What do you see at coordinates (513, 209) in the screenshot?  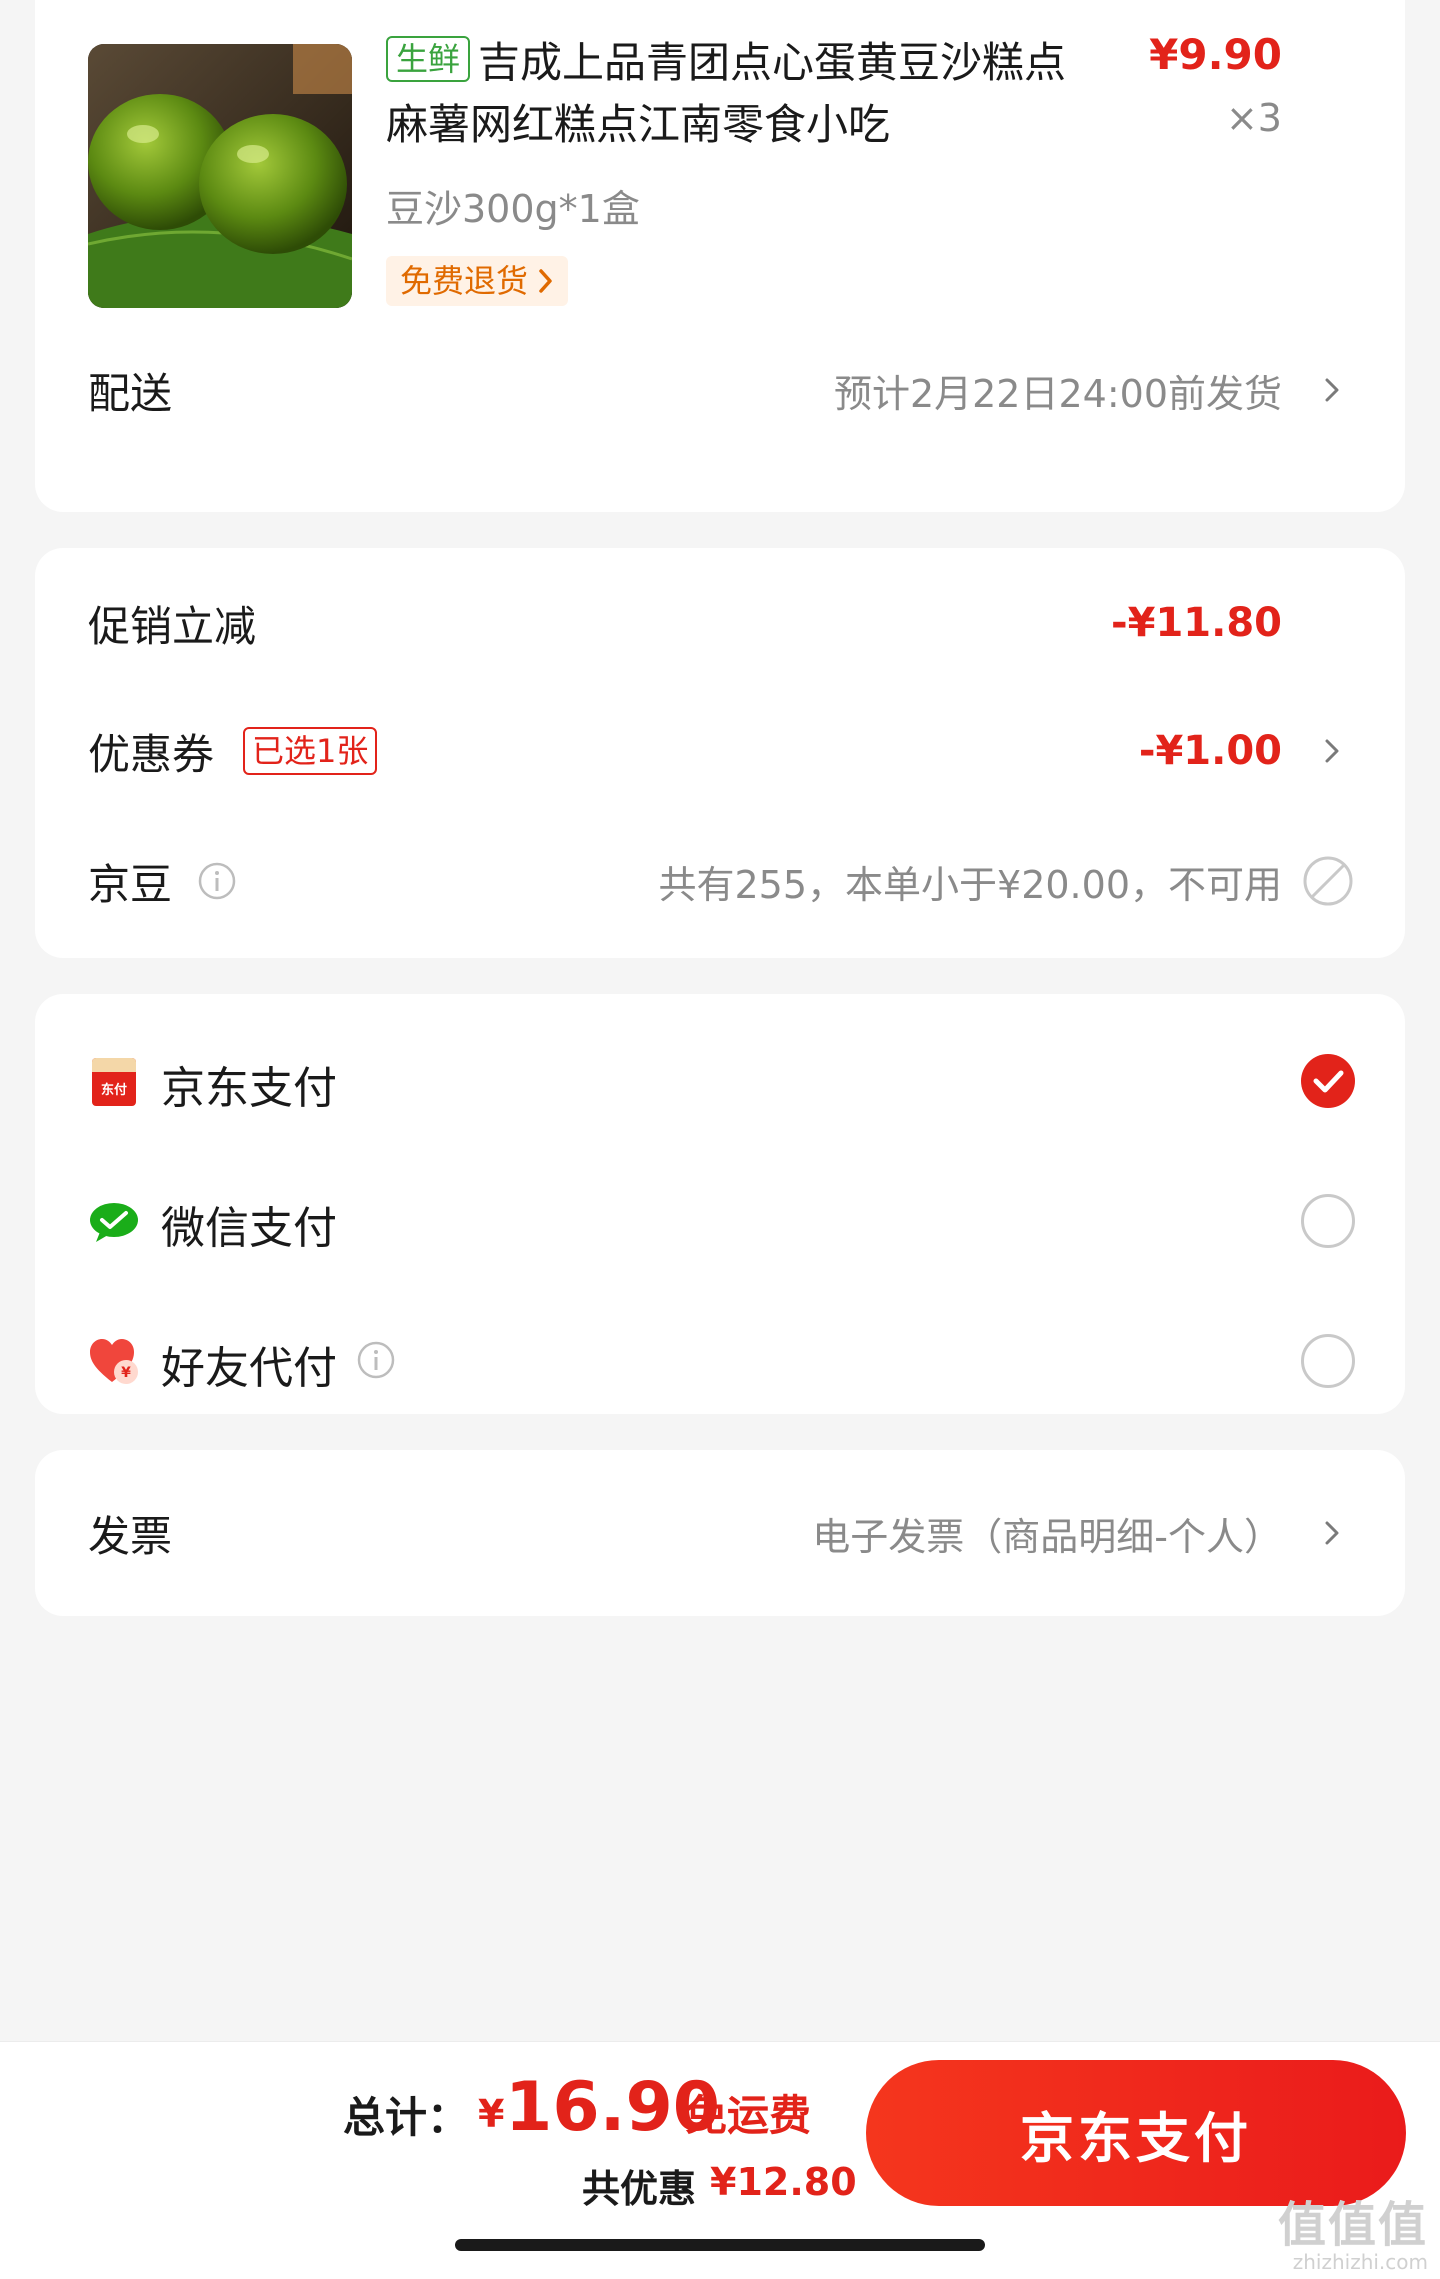 I see `product-spec: 豆沙300g*1盒` at bounding box center [513, 209].